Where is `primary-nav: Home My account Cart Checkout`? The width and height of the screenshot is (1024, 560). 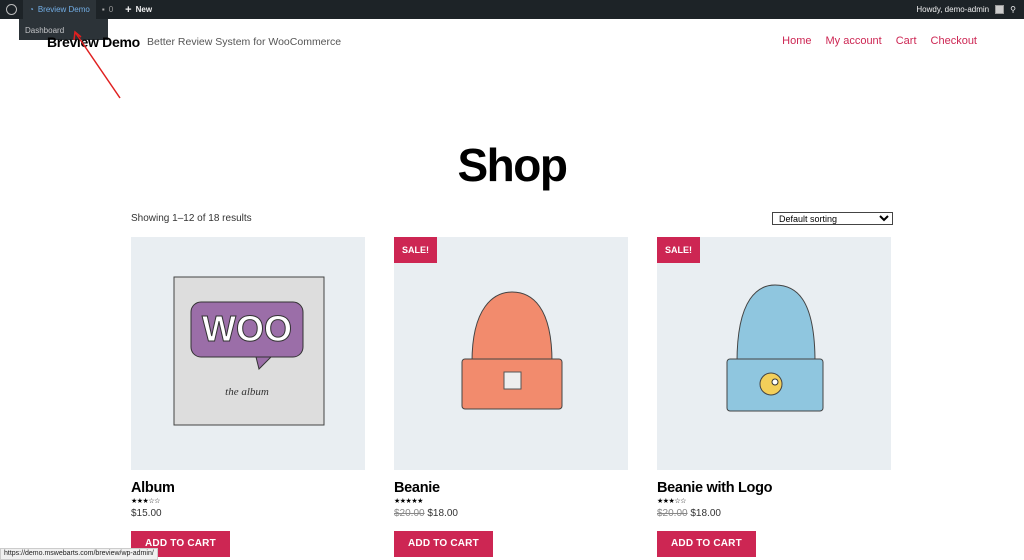
primary-nav: Home My account Cart Checkout is located at coordinates (879, 41).